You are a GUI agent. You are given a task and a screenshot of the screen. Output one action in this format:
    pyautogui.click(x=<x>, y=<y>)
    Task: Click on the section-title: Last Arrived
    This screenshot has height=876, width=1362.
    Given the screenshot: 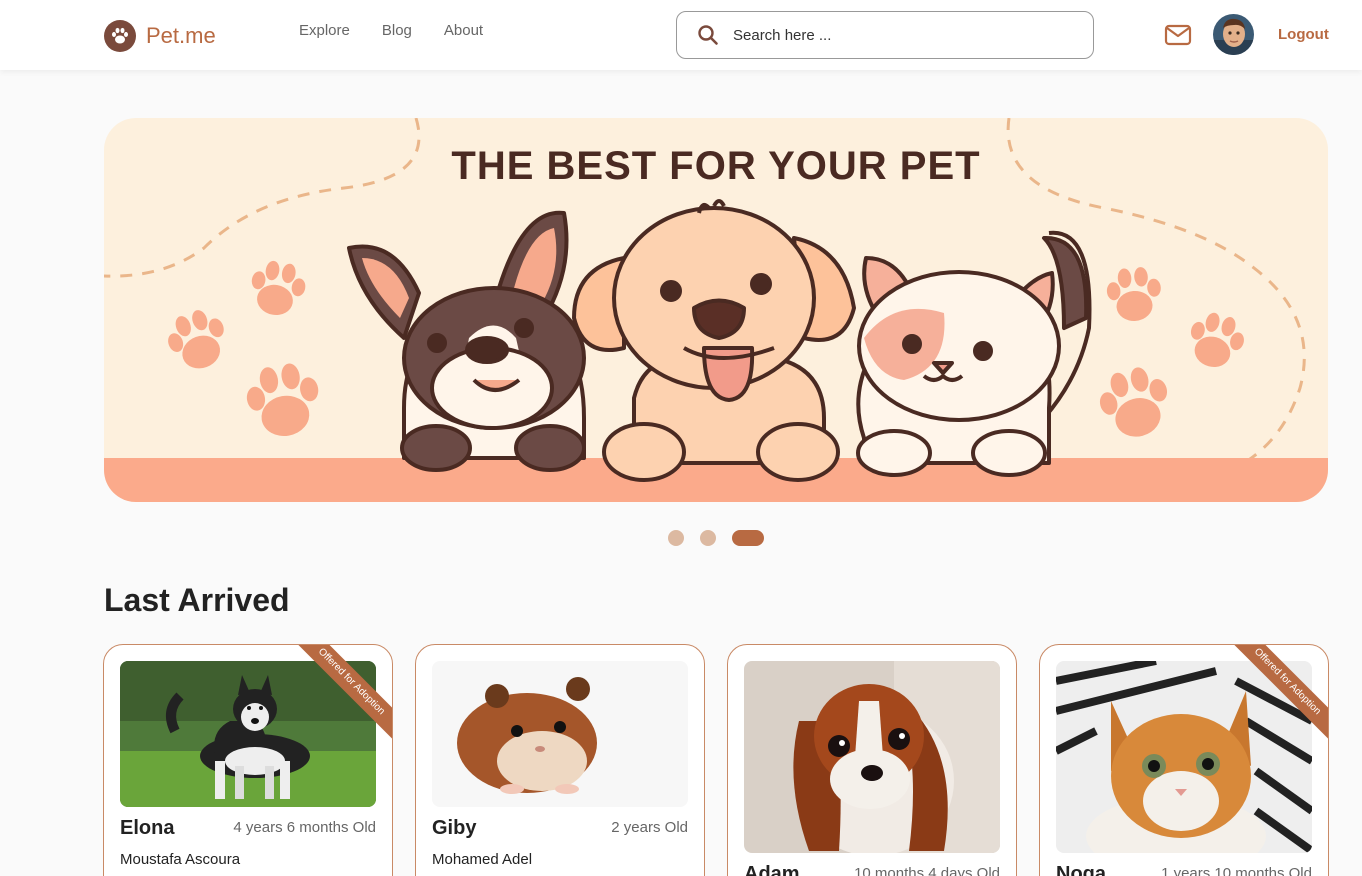 What is the action you would take?
    pyautogui.click(x=197, y=600)
    